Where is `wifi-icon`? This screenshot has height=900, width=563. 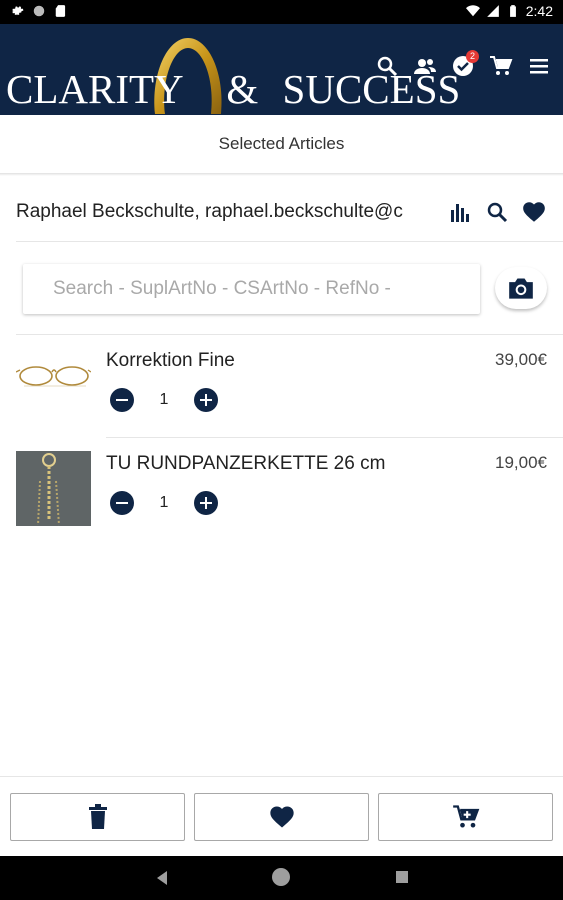
wifi-icon is located at coordinates (472, 11).